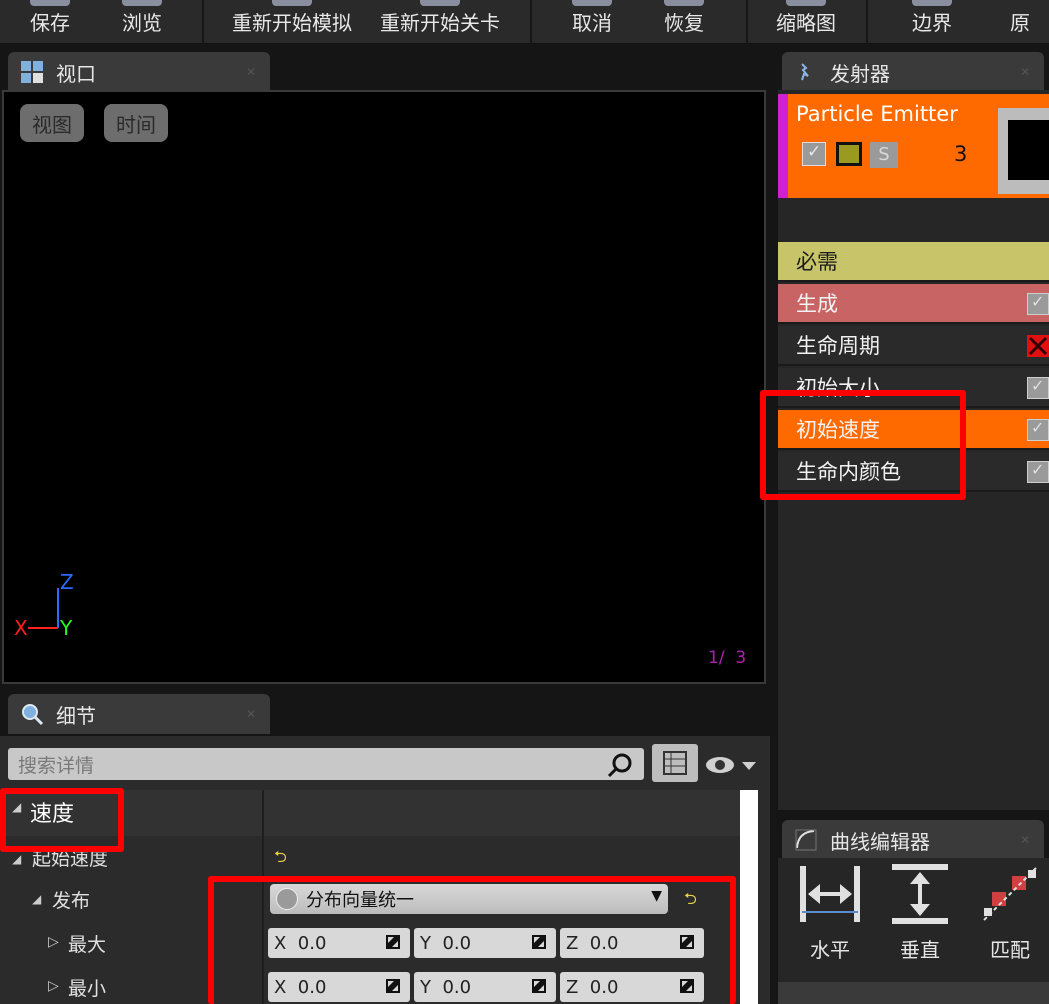 This screenshot has width=1049, height=1004. What do you see at coordinates (76, 73) in the screenshot?
I see `tab-viewport-label: 视口` at bounding box center [76, 73].